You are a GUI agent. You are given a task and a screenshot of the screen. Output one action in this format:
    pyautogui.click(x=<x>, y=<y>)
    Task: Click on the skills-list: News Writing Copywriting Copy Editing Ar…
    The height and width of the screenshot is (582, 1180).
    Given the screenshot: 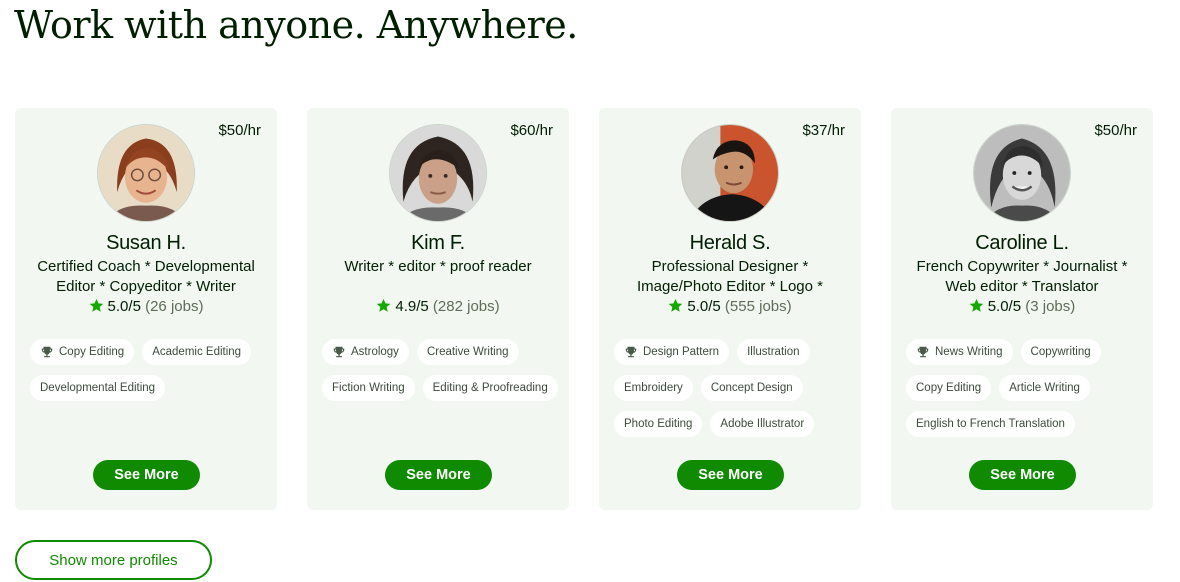 What is the action you would take?
    pyautogui.click(x=1024, y=388)
    